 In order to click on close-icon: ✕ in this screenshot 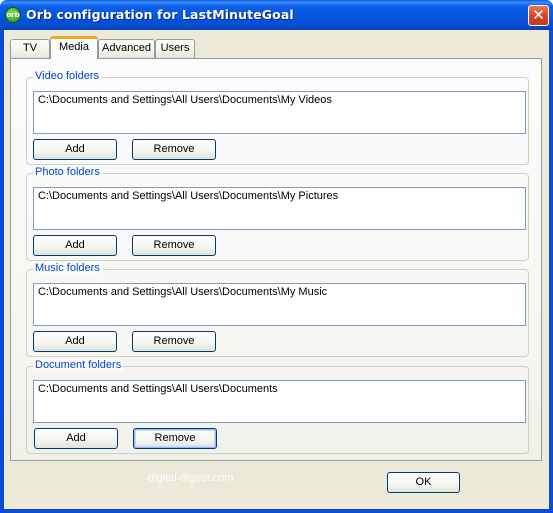, I will do `click(538, 15)`.